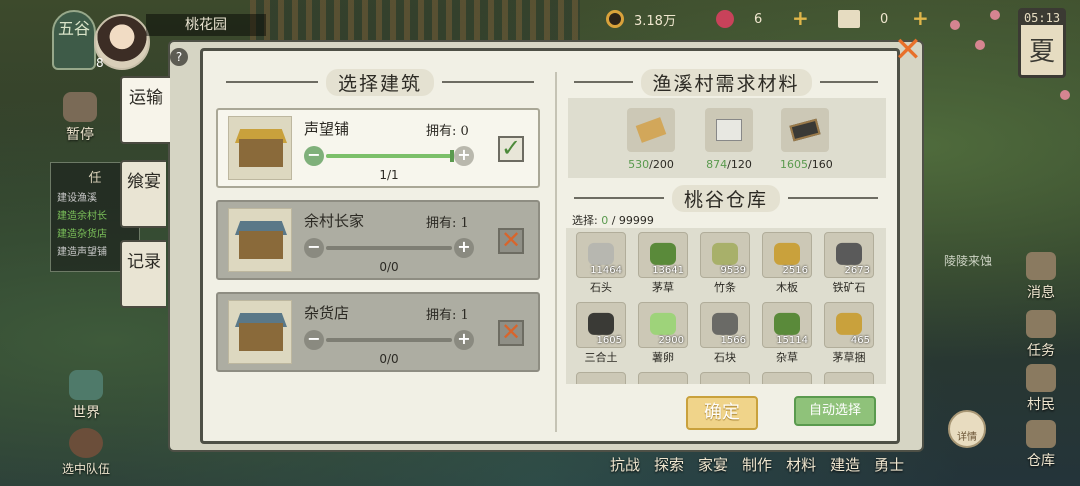 This screenshot has width=1080, height=486. Describe the element at coordinates (651, 130) in the screenshot. I see `wood-plank-icon` at that location.